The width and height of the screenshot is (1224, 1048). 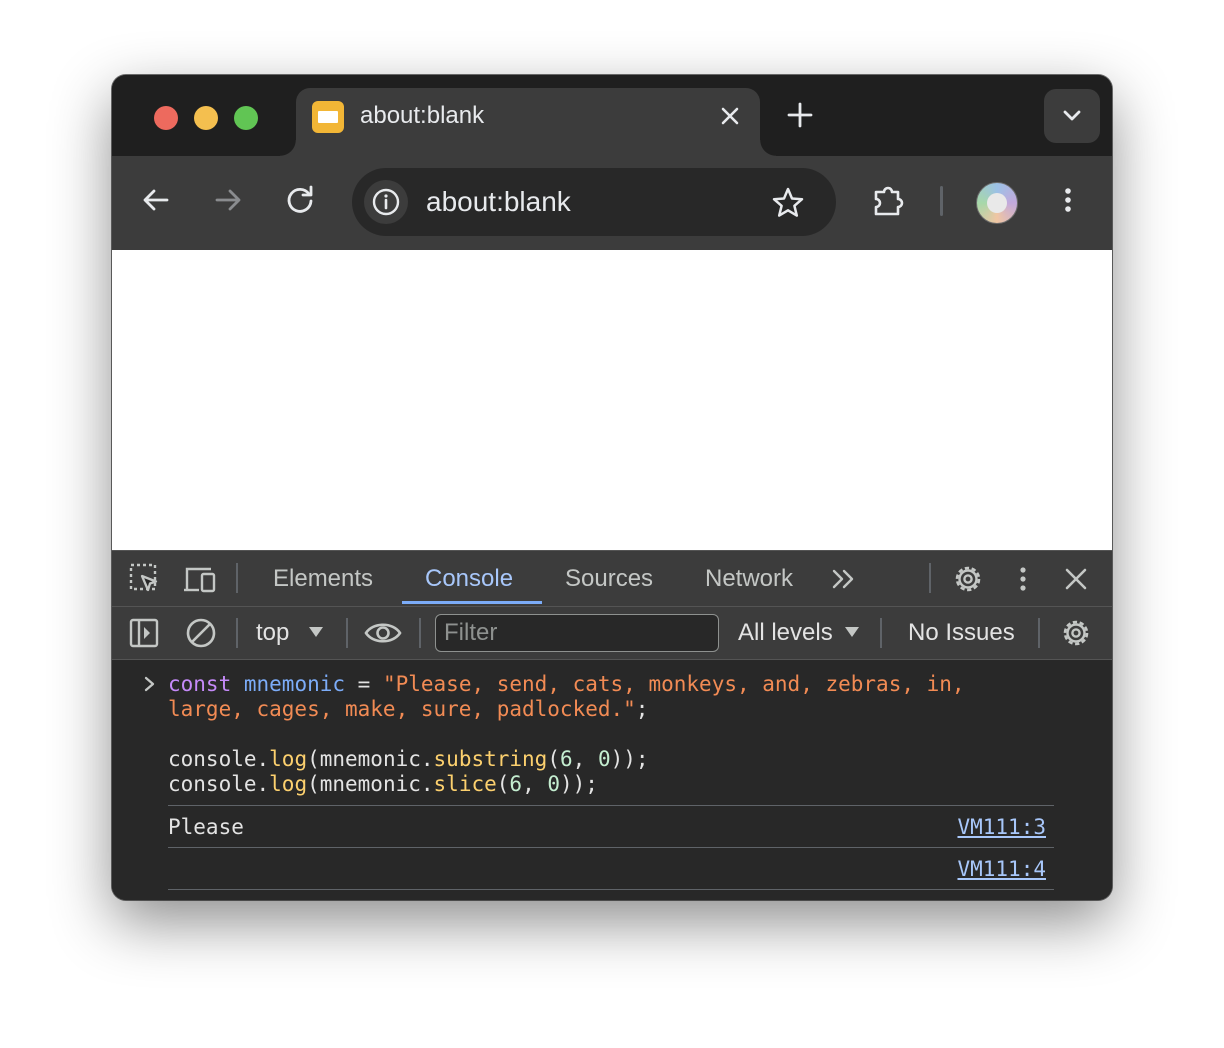 What do you see at coordinates (941, 201) in the screenshot?
I see `toolbar-divider` at bounding box center [941, 201].